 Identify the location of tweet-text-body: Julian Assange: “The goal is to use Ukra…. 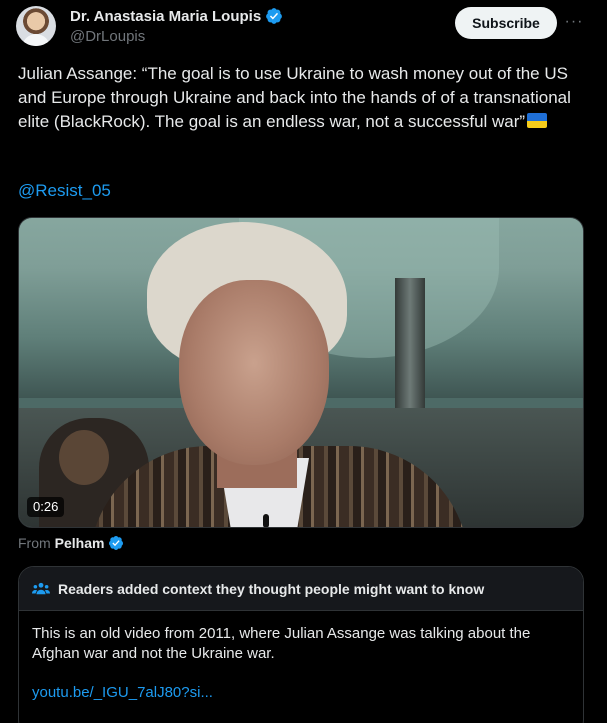
(294, 97).